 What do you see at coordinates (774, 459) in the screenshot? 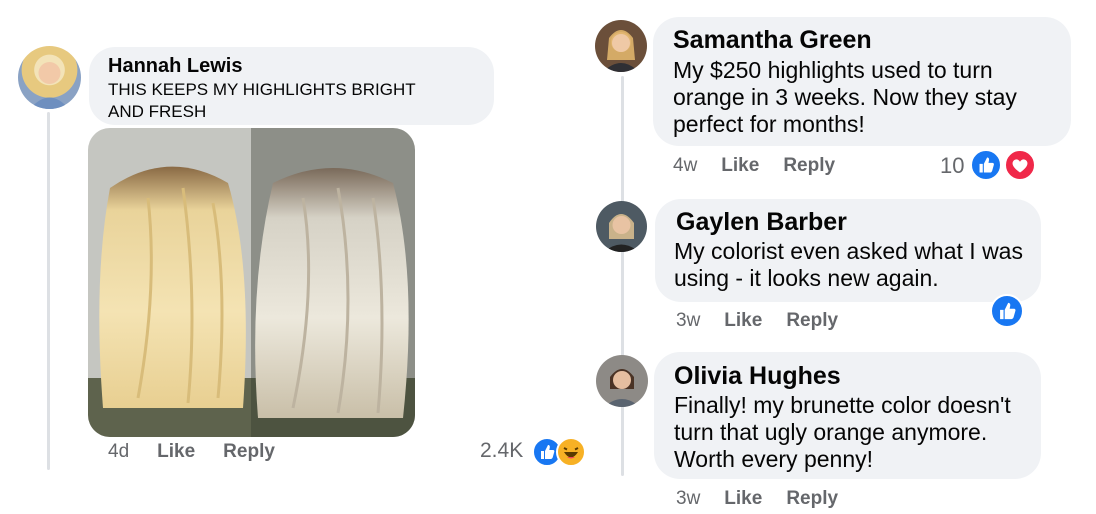
I see `comment-text-line: Worth every penny!` at bounding box center [774, 459].